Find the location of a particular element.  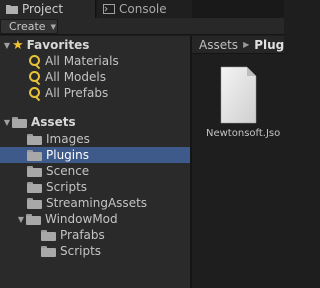

breadcrumb-assets: Assets is located at coordinates (218, 45).